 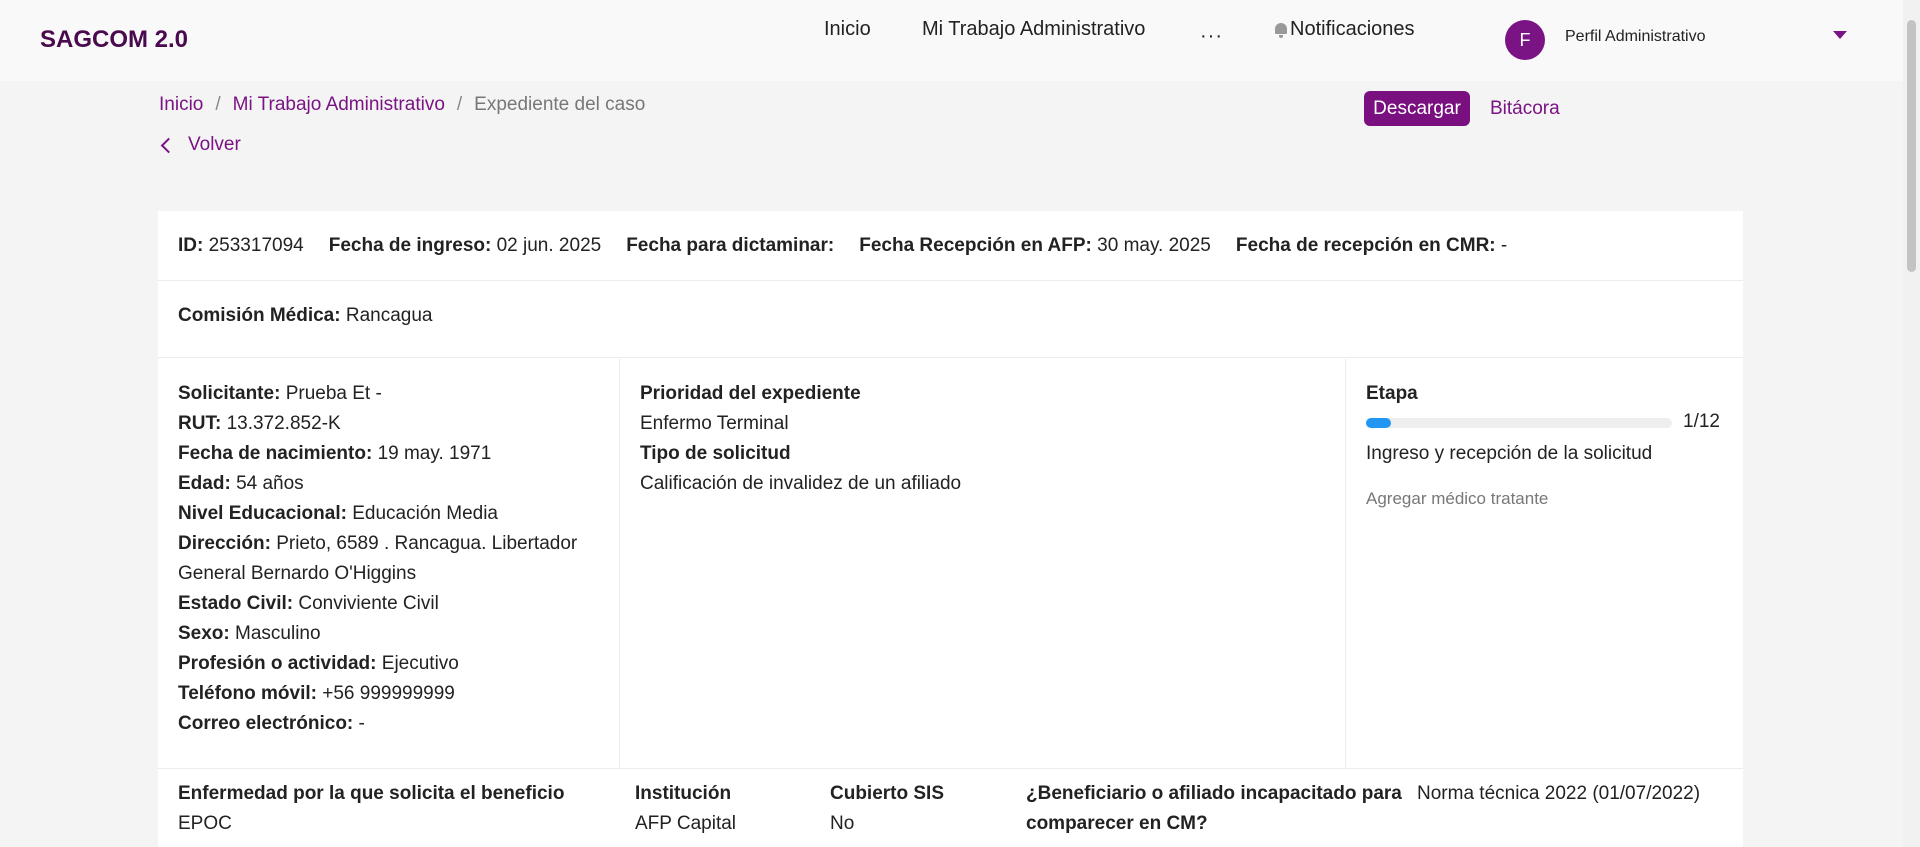 What do you see at coordinates (249, 633) in the screenshot?
I see `field-sexo: Sexo: Masculino` at bounding box center [249, 633].